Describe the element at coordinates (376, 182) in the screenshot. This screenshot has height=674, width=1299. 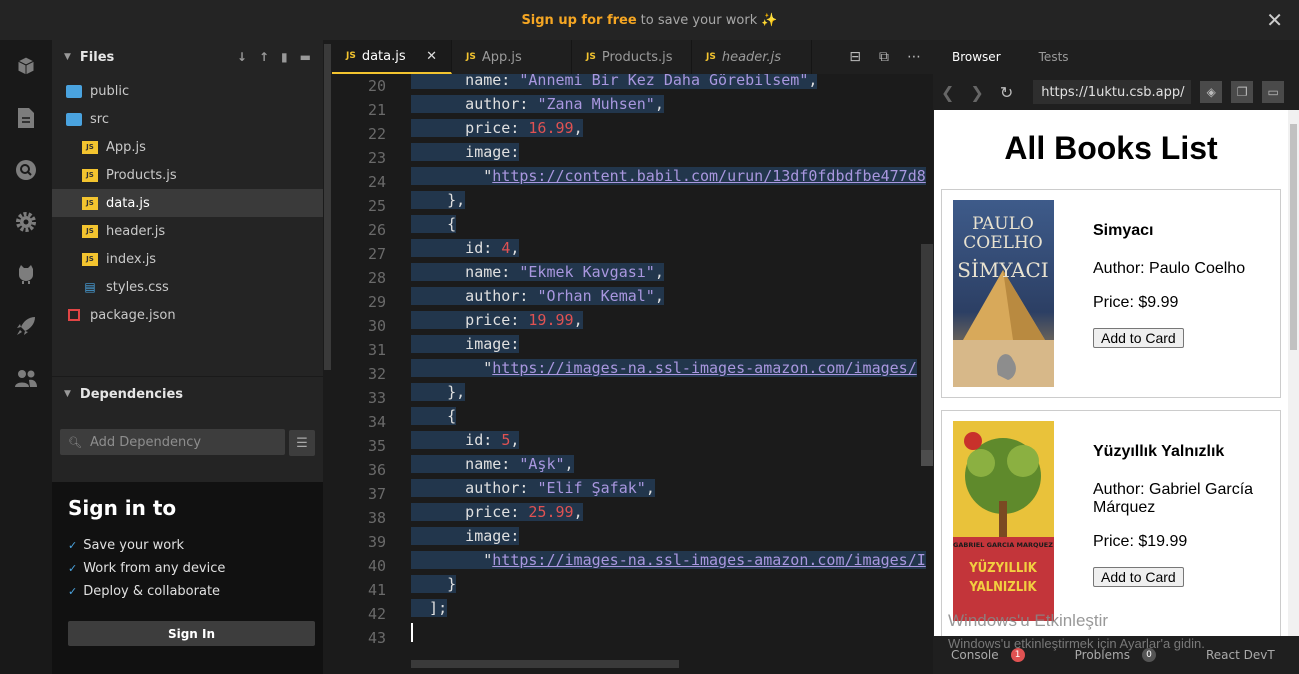
I see `line-number: 24` at that location.